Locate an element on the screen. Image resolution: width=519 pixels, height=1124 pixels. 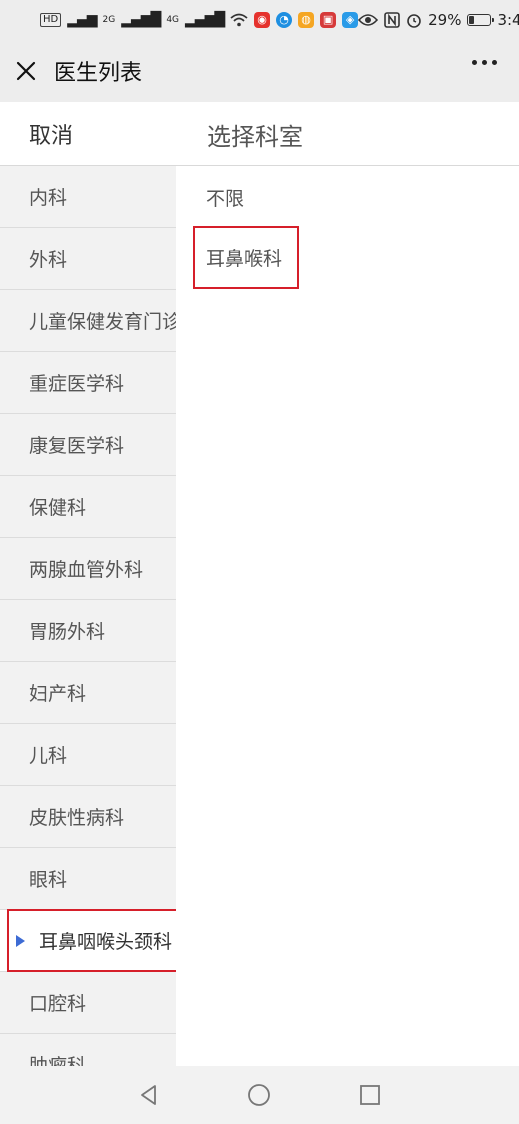
department-label: 重症医学科 is located at coordinates (77, 384).